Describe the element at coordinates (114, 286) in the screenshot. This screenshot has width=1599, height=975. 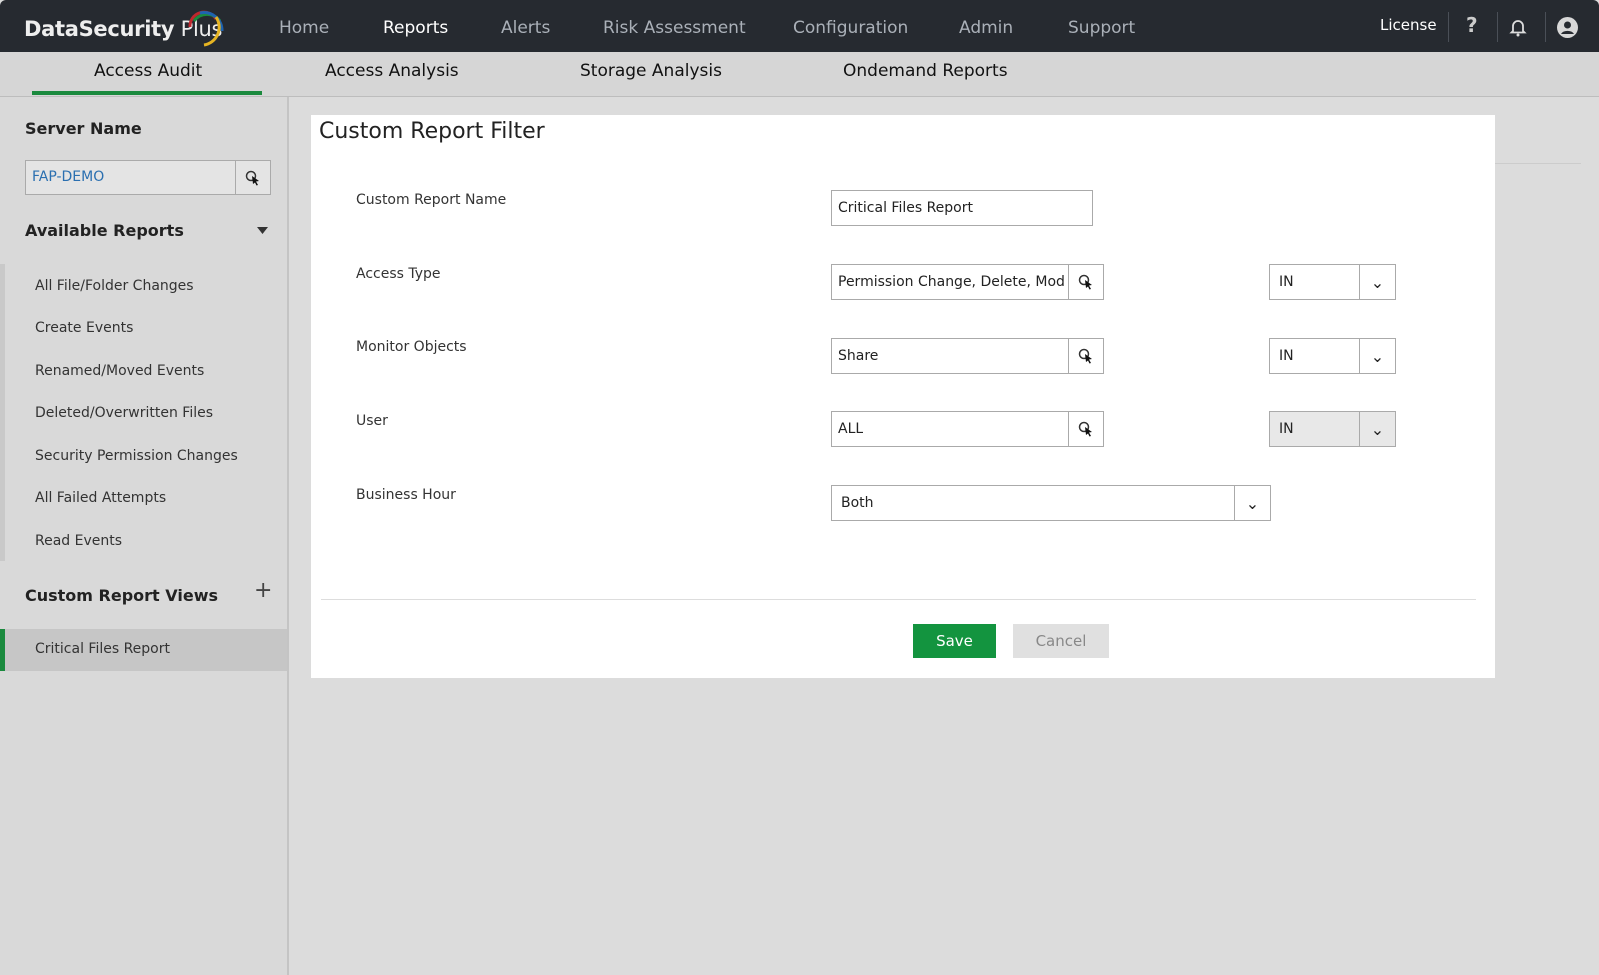
I see `report-item: All File/Folder Changes` at that location.